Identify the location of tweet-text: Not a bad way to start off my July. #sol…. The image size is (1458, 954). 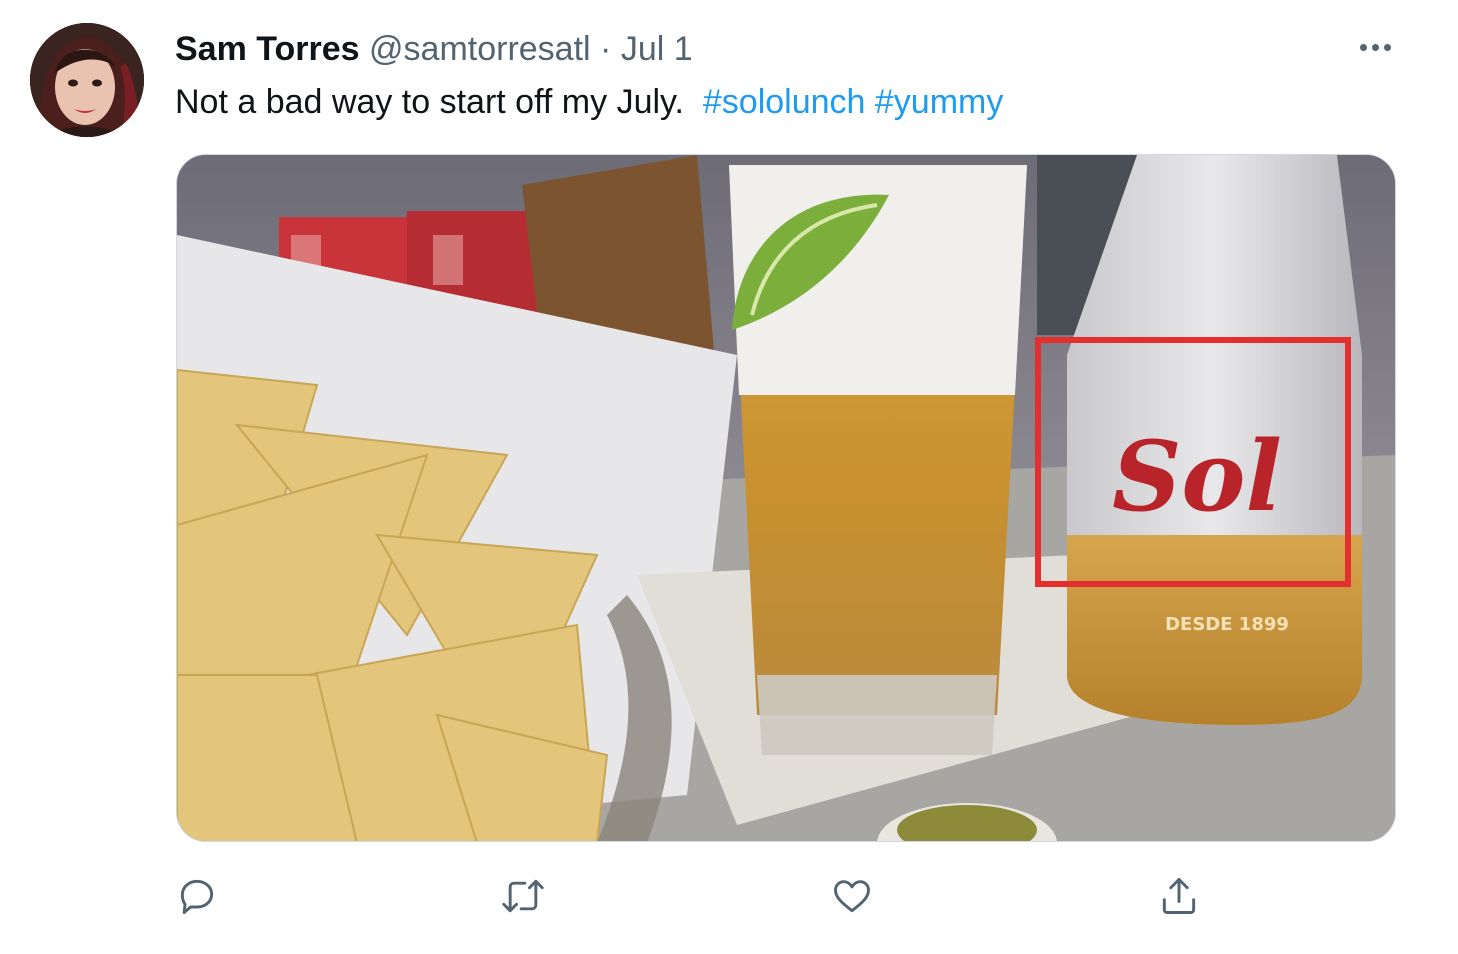
(589, 102).